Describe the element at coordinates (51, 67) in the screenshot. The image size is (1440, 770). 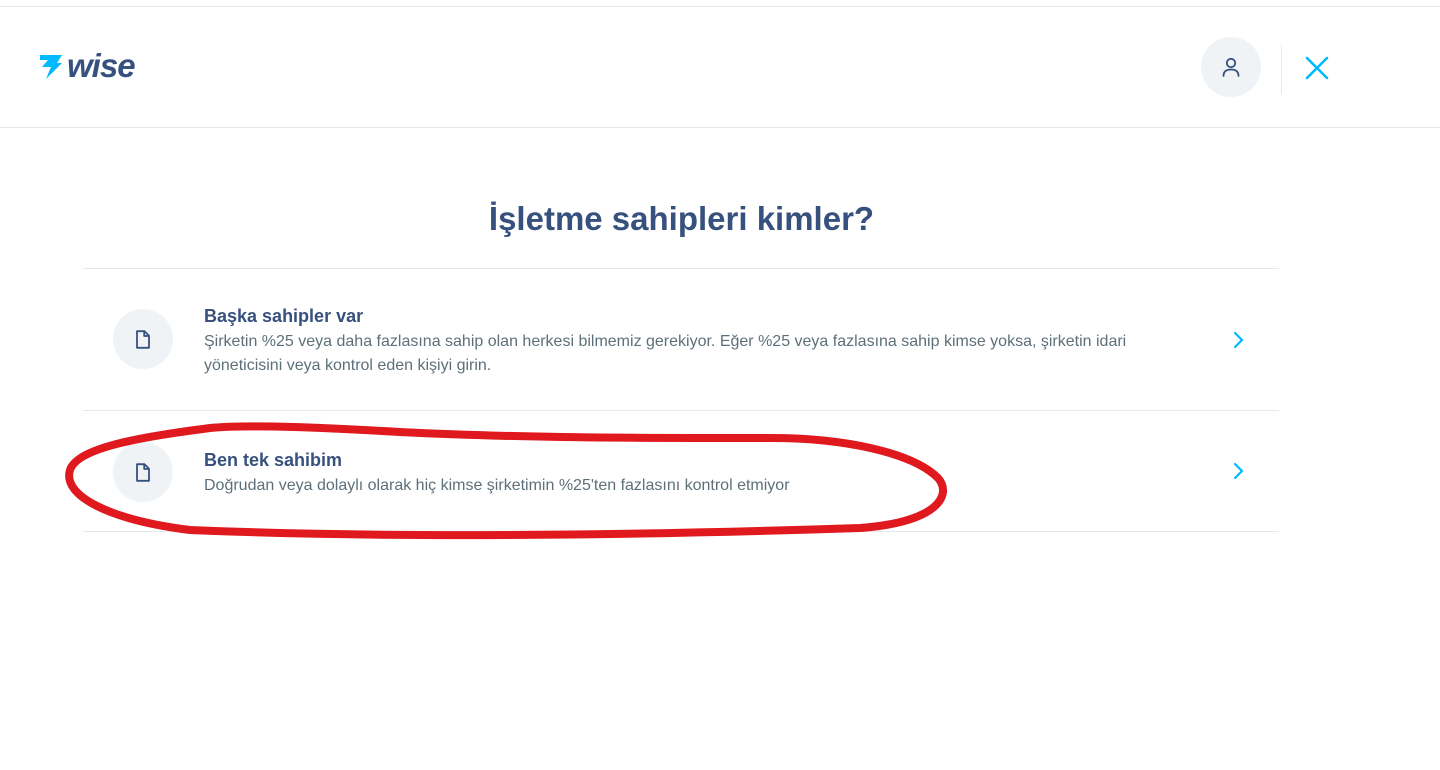
I see `wise-flag-icon` at that location.